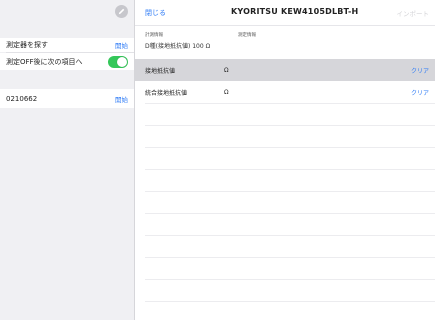  I want to click on measurement-label: 接地抵抗値, so click(160, 71).